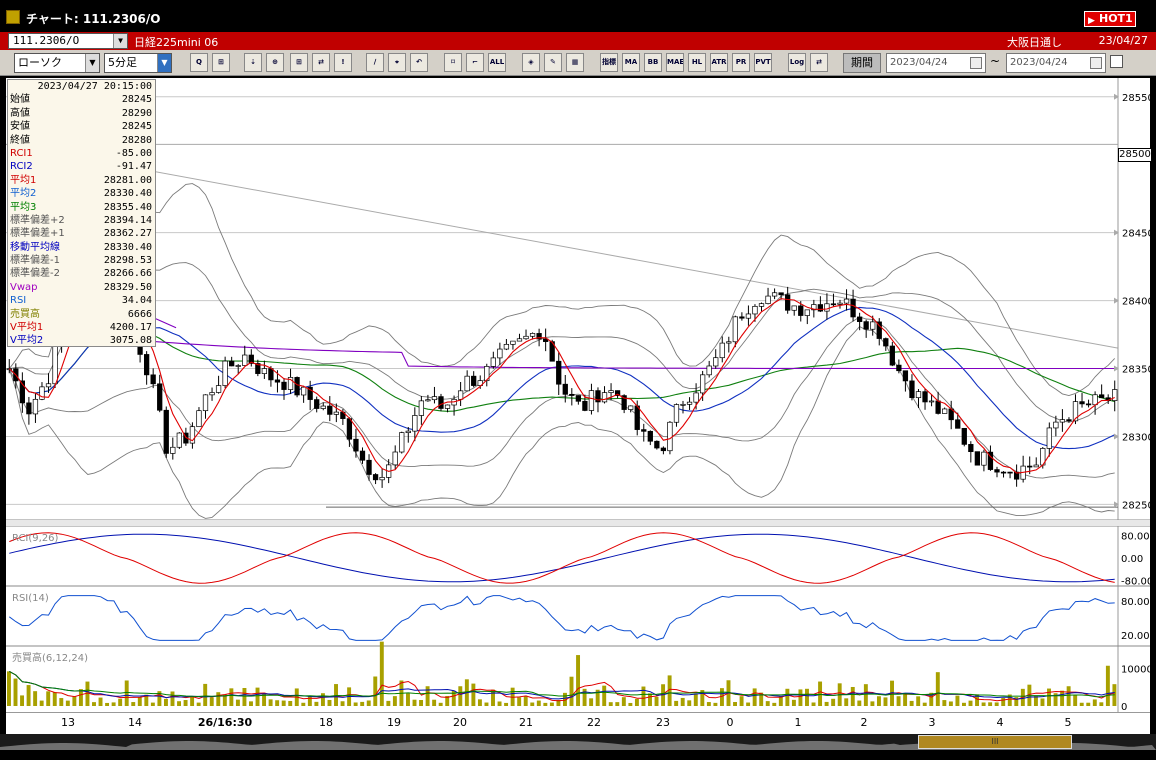 The height and width of the screenshot is (760, 1156). I want to click on toolbar-button: 指標, so click(609, 62).